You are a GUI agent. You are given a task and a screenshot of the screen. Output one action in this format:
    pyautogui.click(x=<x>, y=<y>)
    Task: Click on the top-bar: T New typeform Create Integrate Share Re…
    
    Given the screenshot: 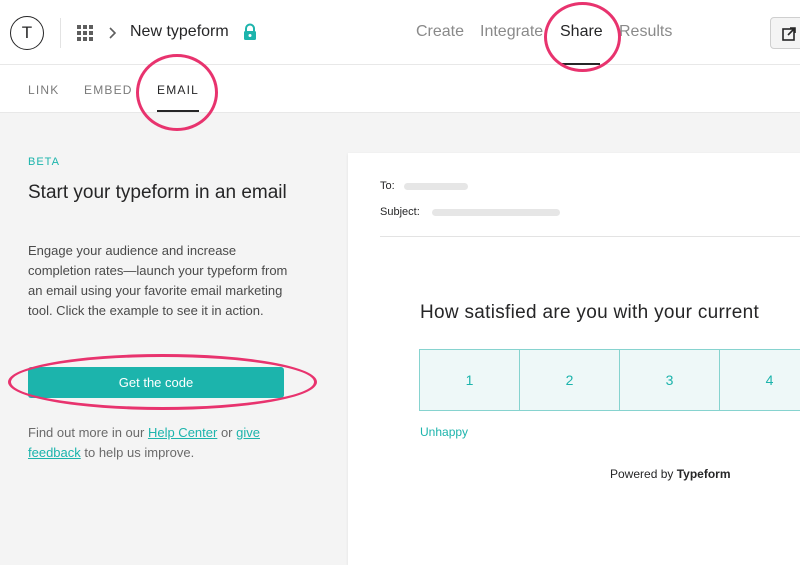 What is the action you would take?
    pyautogui.click(x=400, y=32)
    